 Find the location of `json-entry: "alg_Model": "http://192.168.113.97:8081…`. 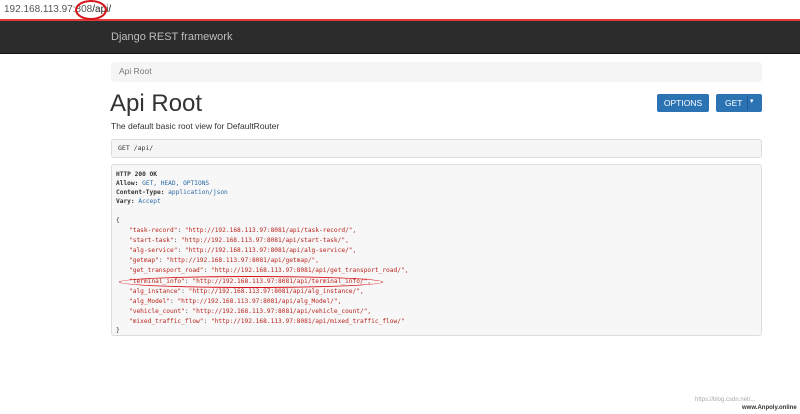

json-entry: "alg_Model": "http://192.168.113.97:8081… is located at coordinates (235, 301).